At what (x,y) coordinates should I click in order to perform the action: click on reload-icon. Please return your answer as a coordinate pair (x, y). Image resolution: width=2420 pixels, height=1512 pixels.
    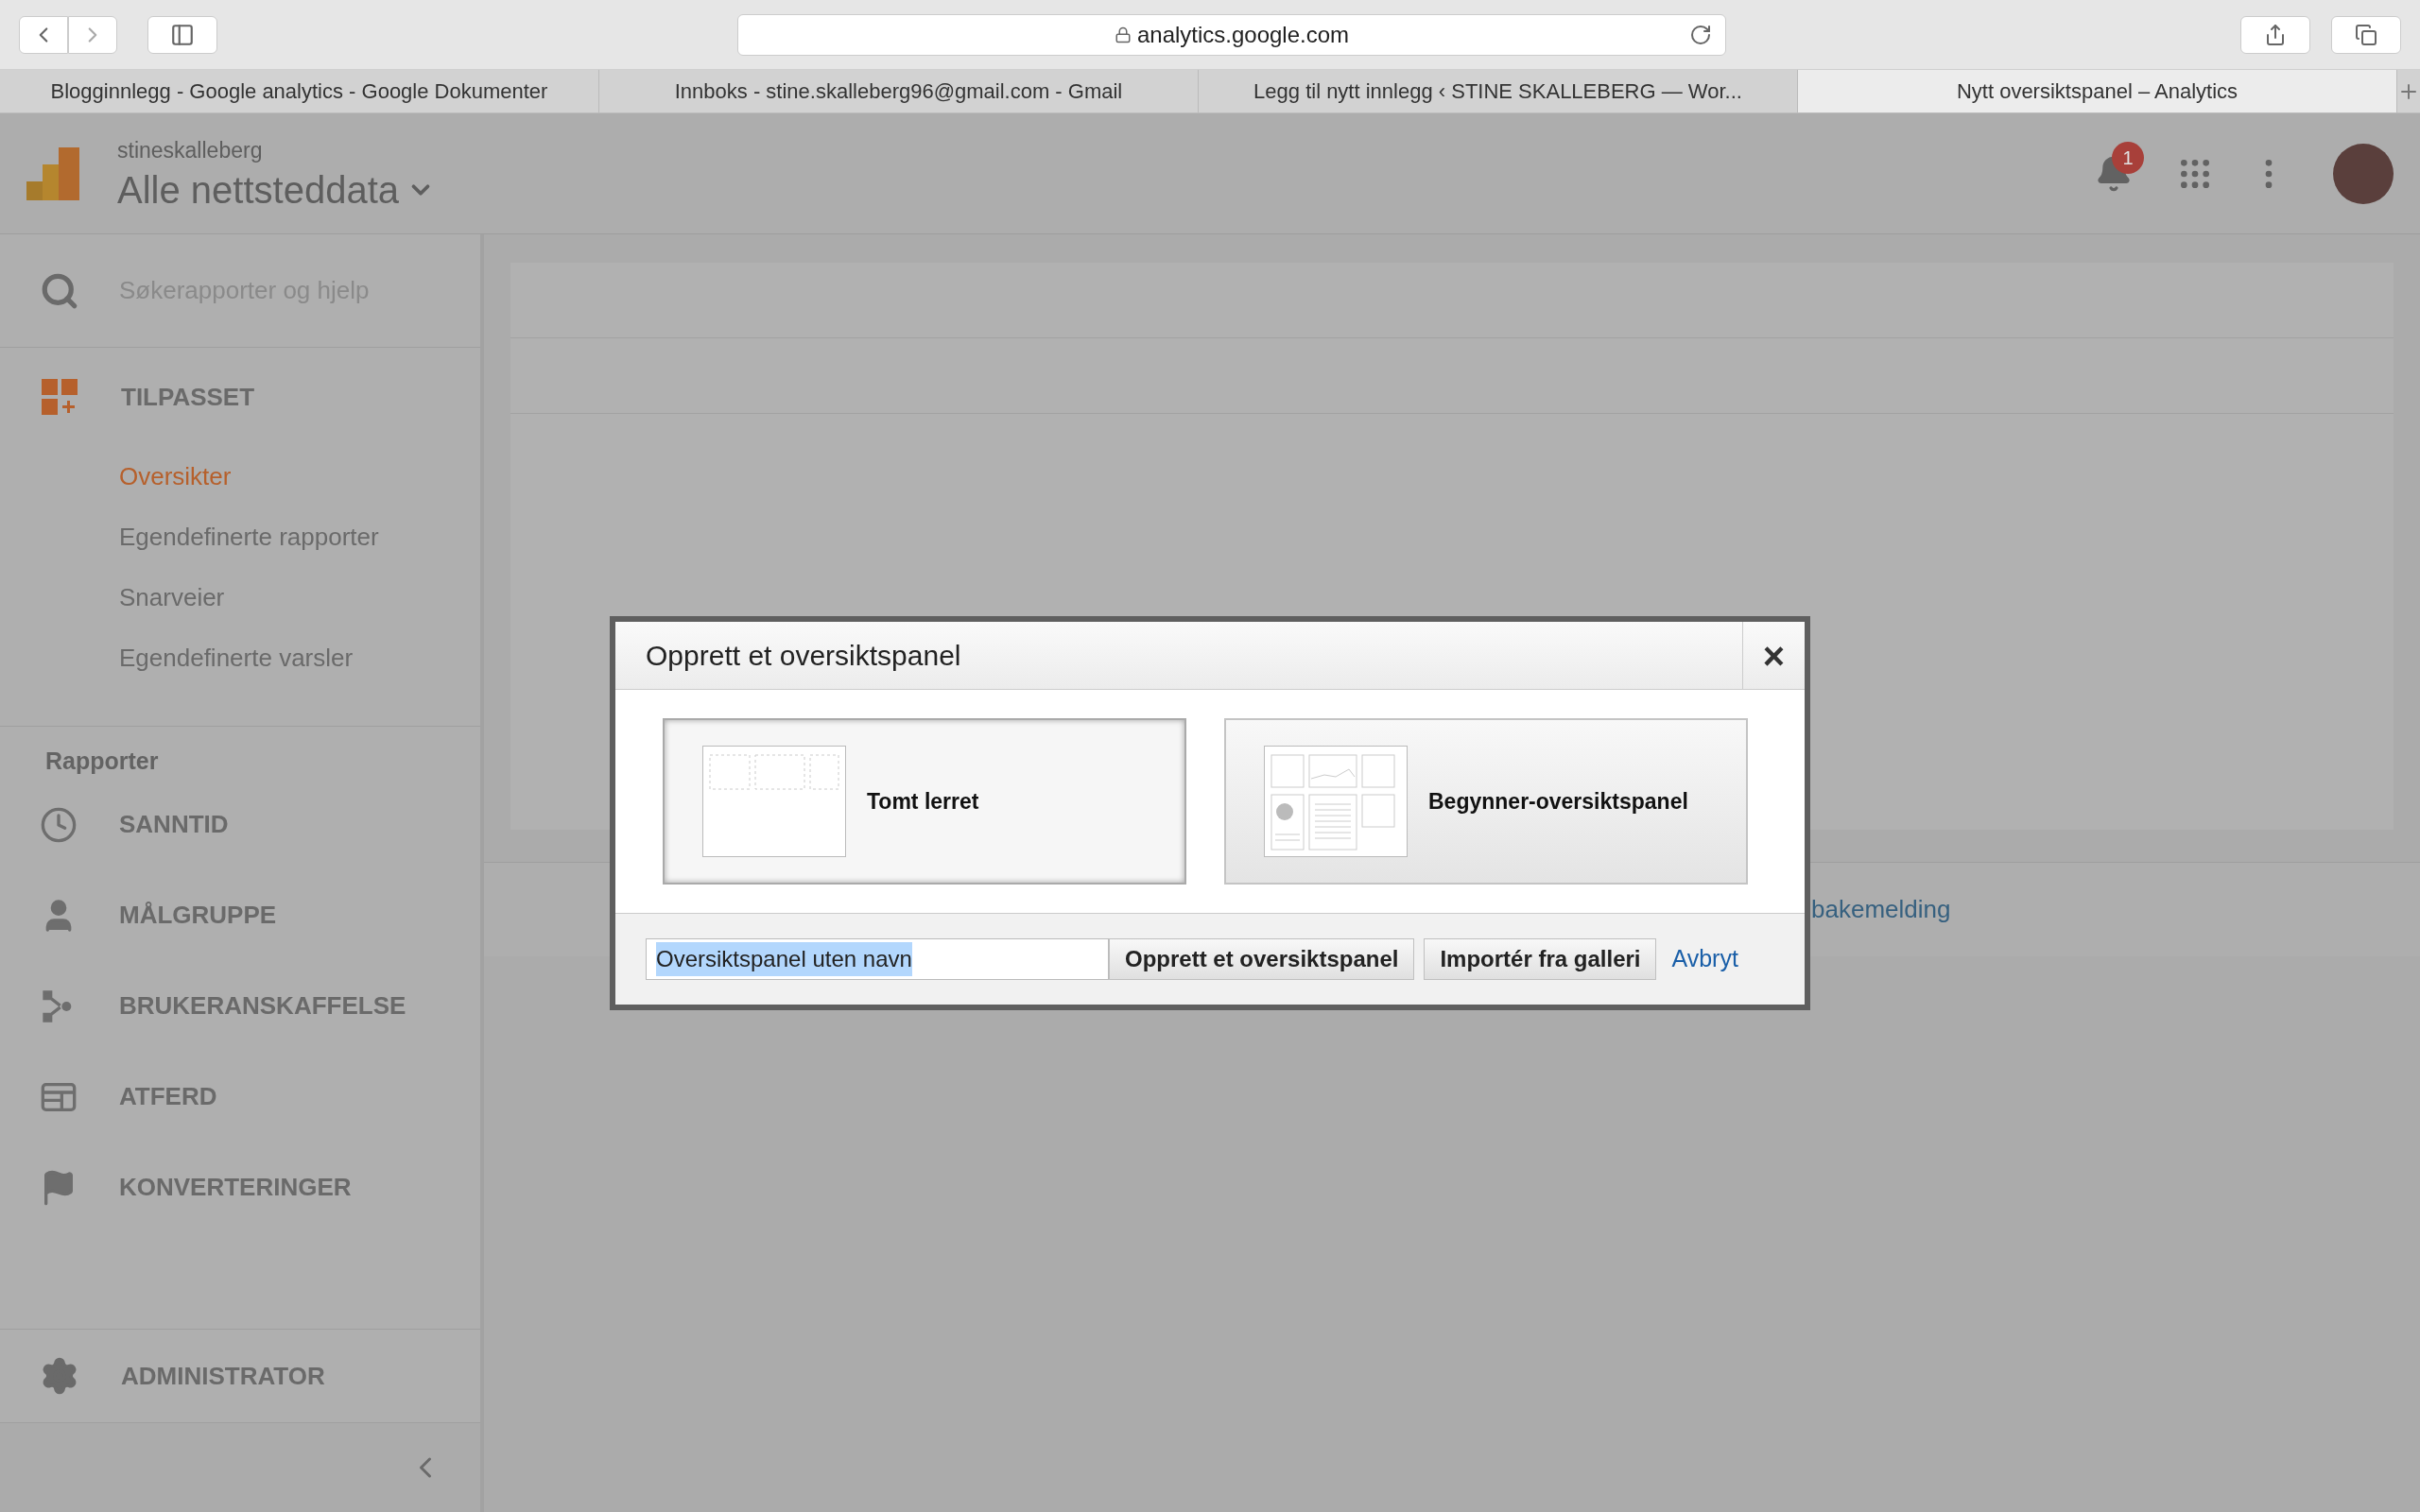
    Looking at the image, I should click on (1701, 34).